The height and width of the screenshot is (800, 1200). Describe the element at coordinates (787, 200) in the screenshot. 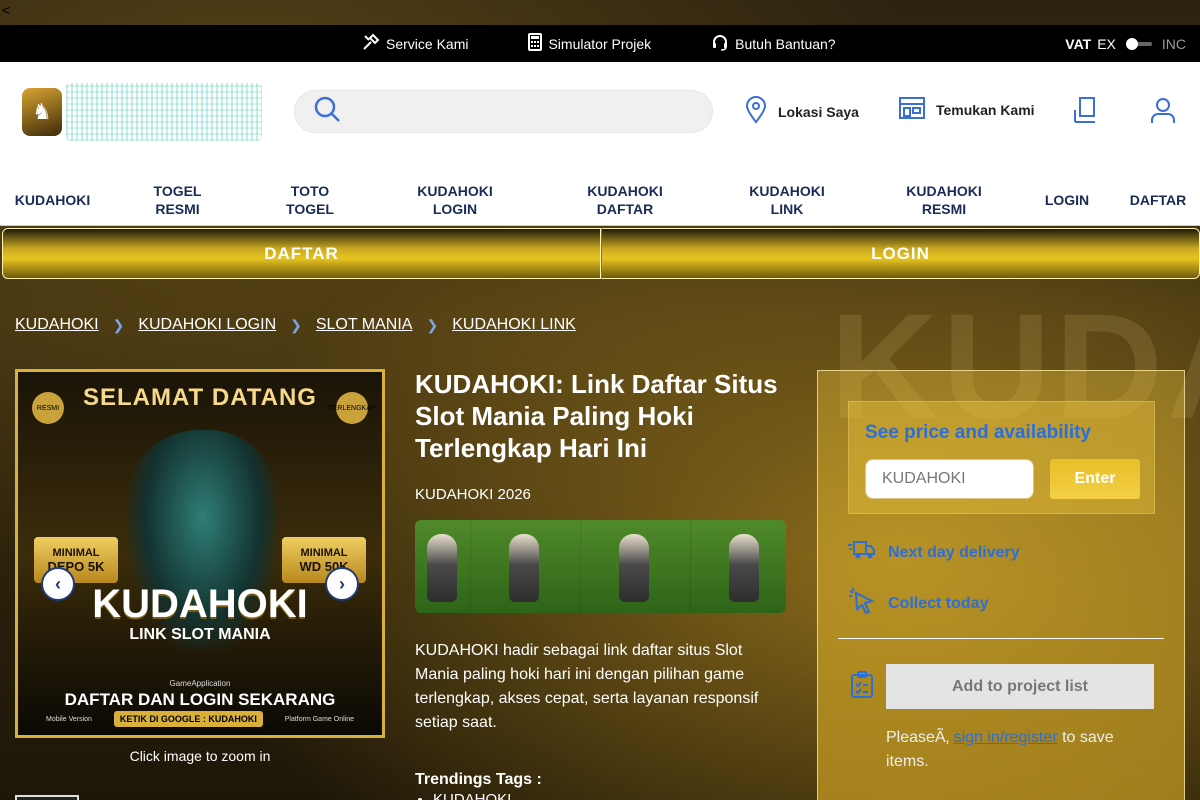

I see `nav-kudahoki-link: KUDAHOKI LINK` at that location.